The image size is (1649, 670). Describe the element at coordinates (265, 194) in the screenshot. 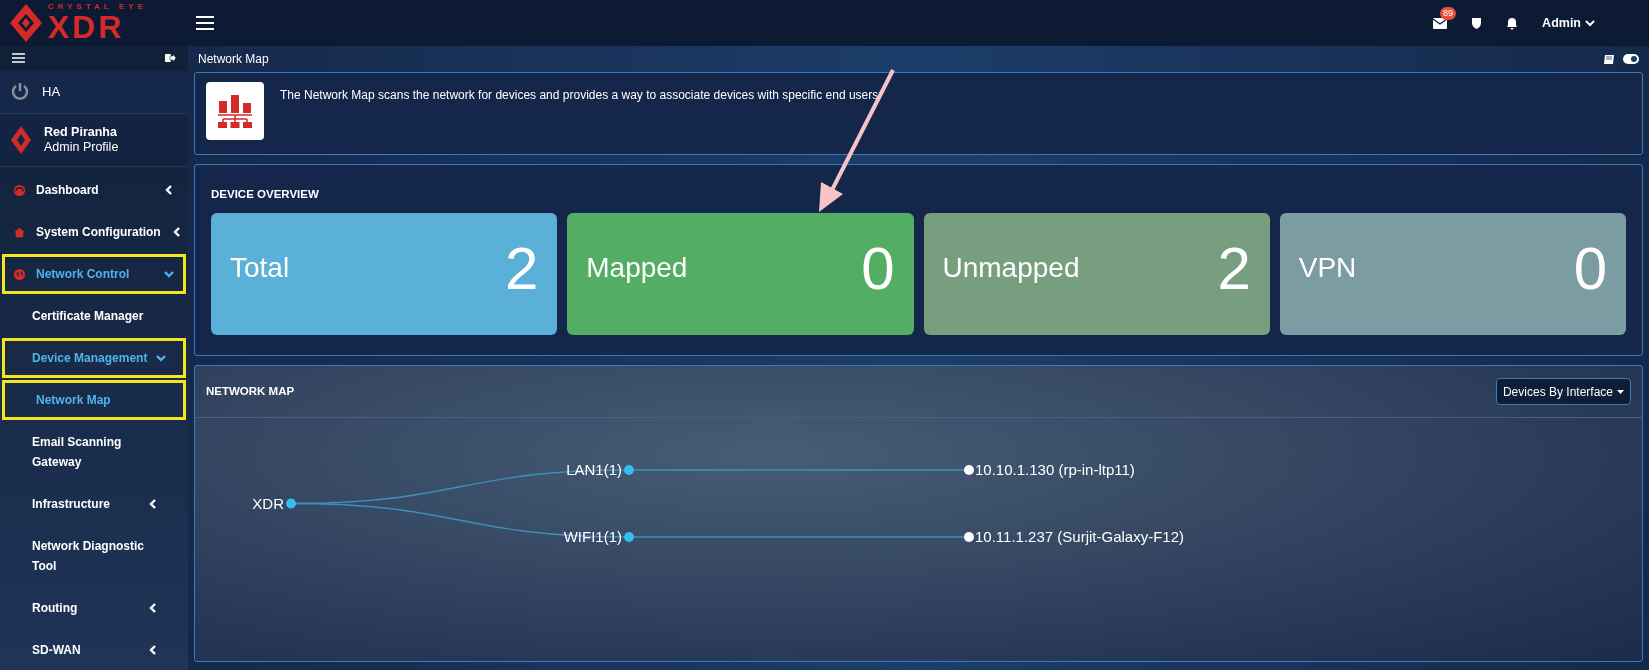

I see `panel-title: DEVICE OVERVIEW` at that location.